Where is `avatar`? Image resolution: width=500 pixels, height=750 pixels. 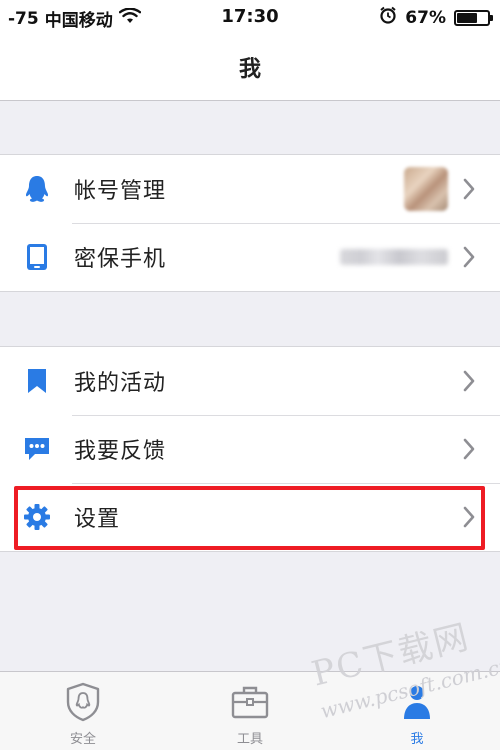
avatar is located at coordinates (426, 189).